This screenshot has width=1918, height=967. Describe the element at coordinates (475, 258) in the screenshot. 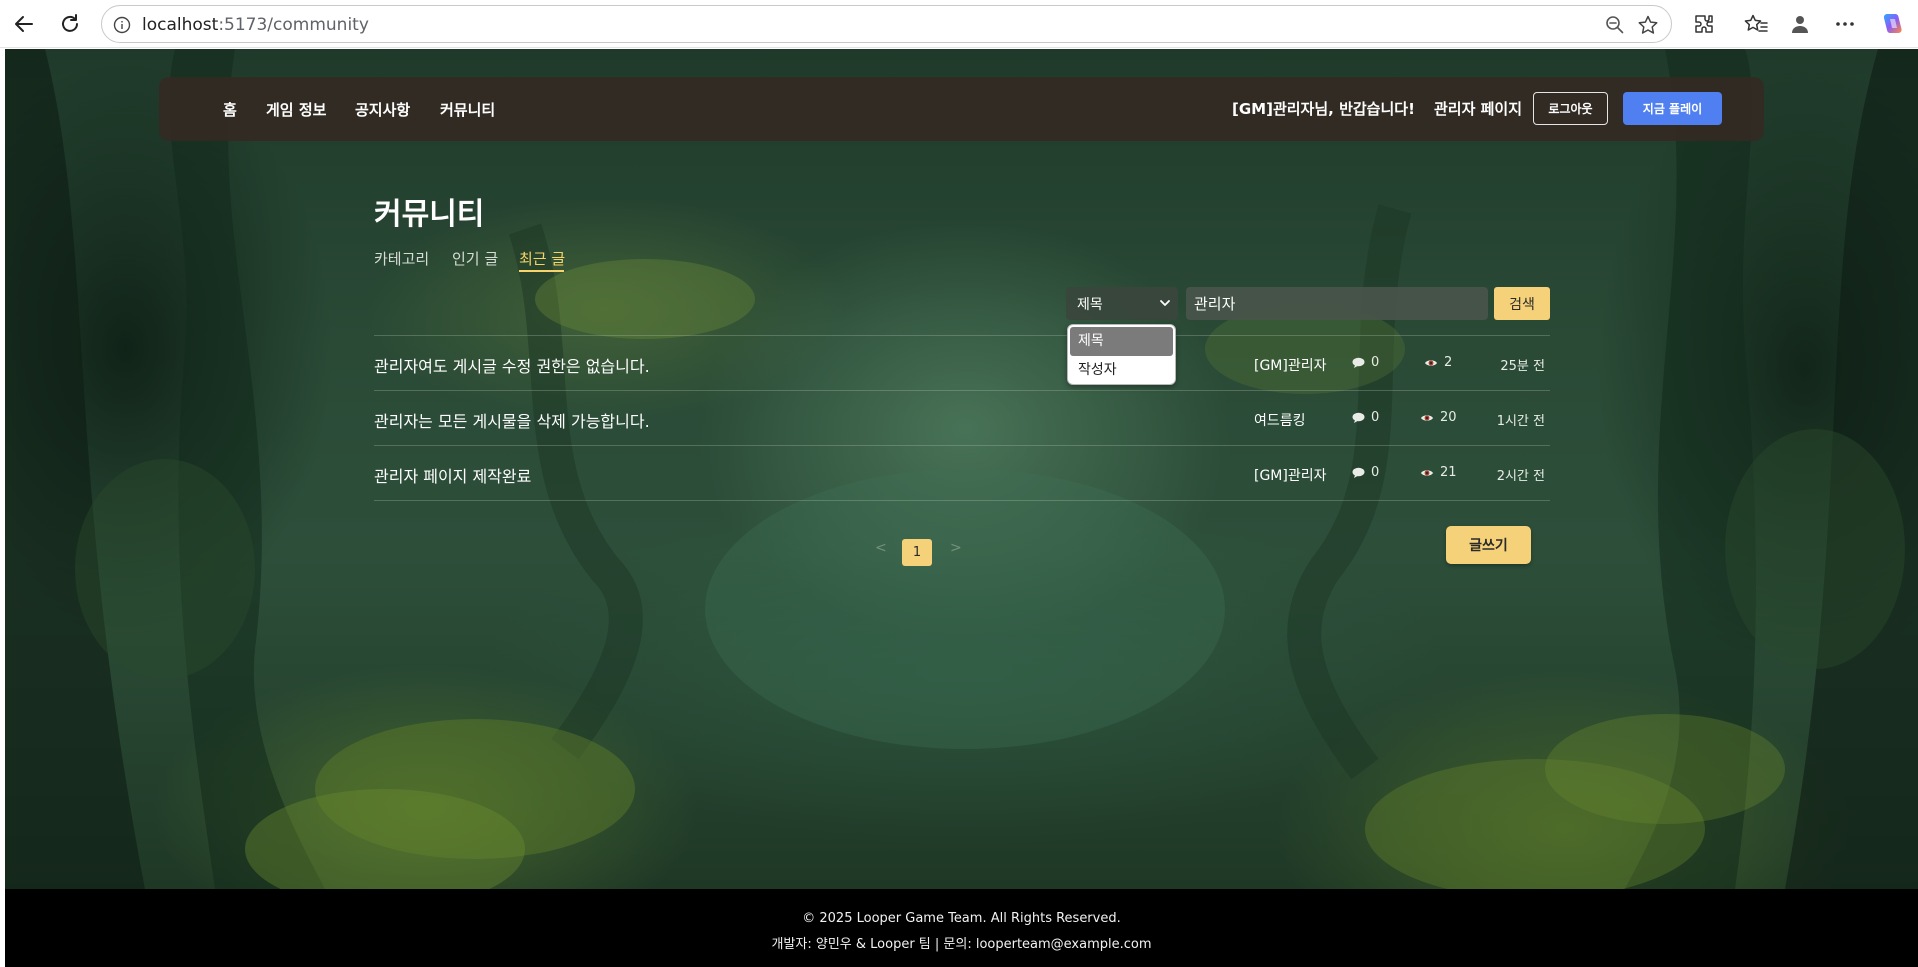

I see `tab-popular: 인기 글` at that location.